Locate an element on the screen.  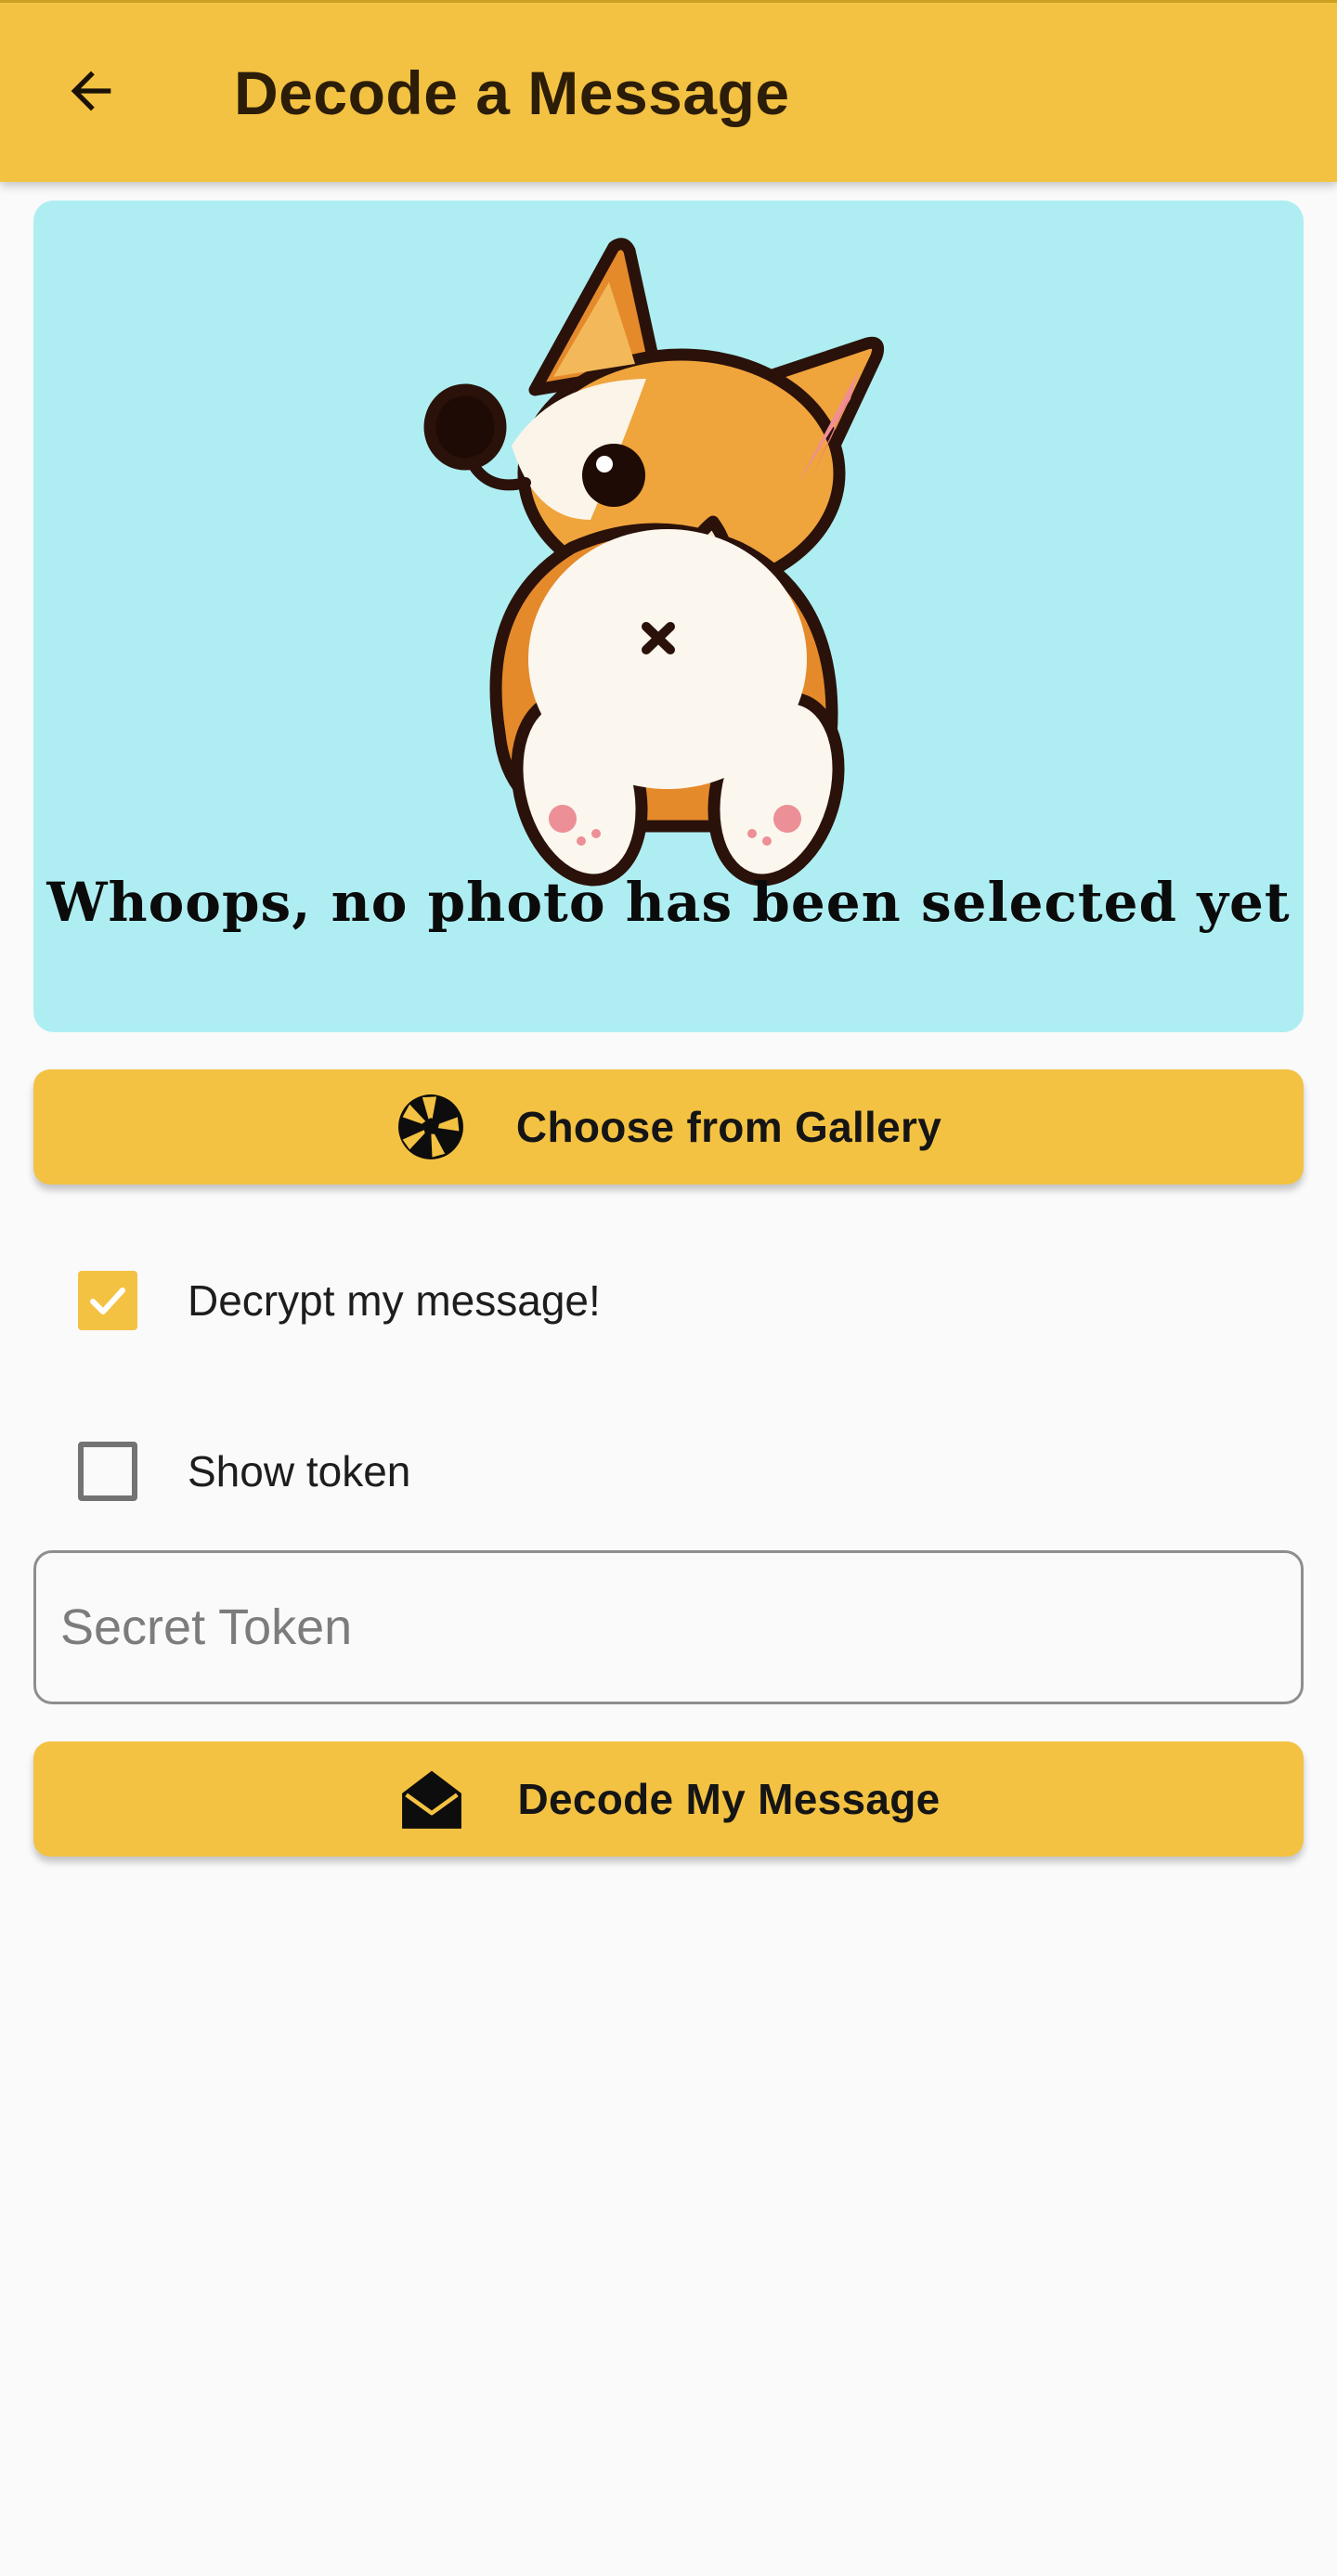
envelope-open-icon is located at coordinates (431, 1799).